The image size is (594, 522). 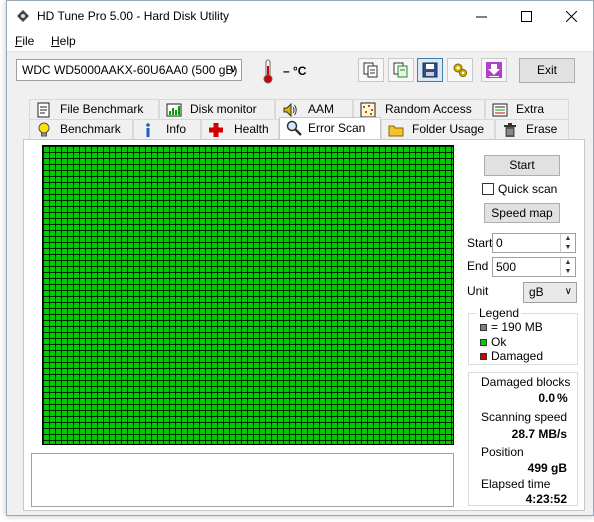 What do you see at coordinates (534, 243) in the screenshot?
I see `start-input: 0 ▲ ▼` at bounding box center [534, 243].